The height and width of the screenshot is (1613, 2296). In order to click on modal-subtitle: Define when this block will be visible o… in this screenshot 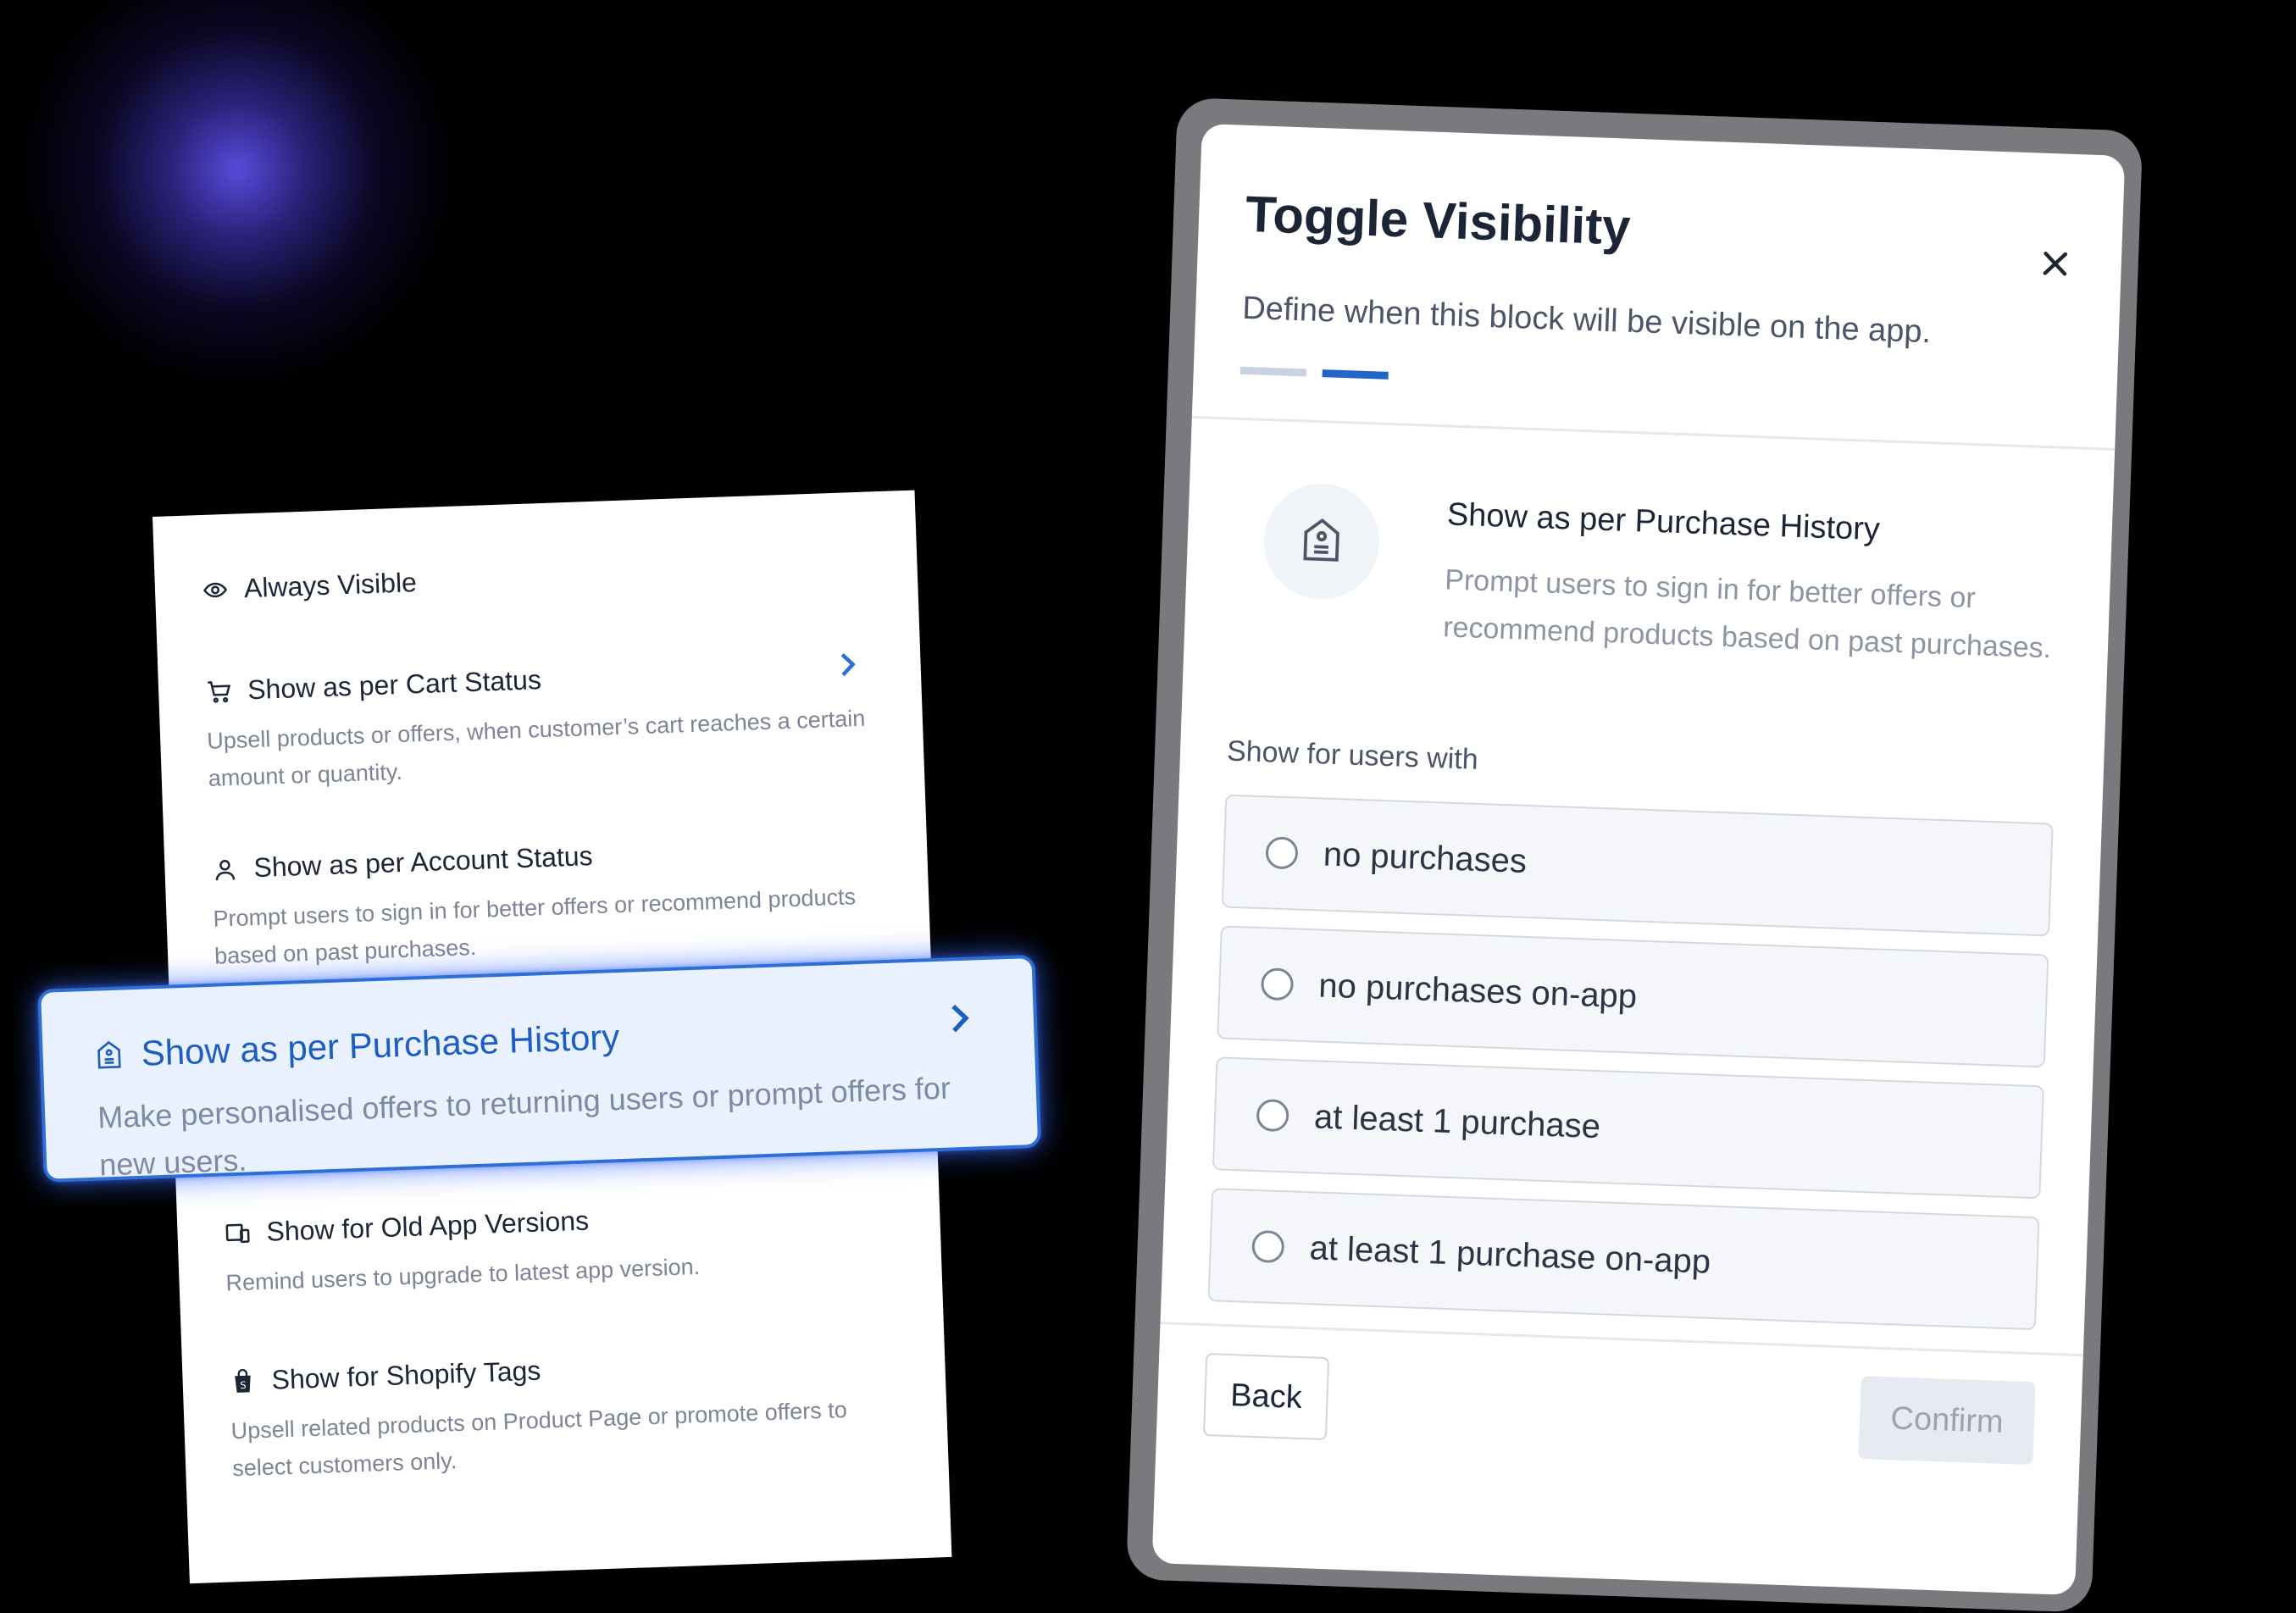, I will do `click(1586, 320)`.